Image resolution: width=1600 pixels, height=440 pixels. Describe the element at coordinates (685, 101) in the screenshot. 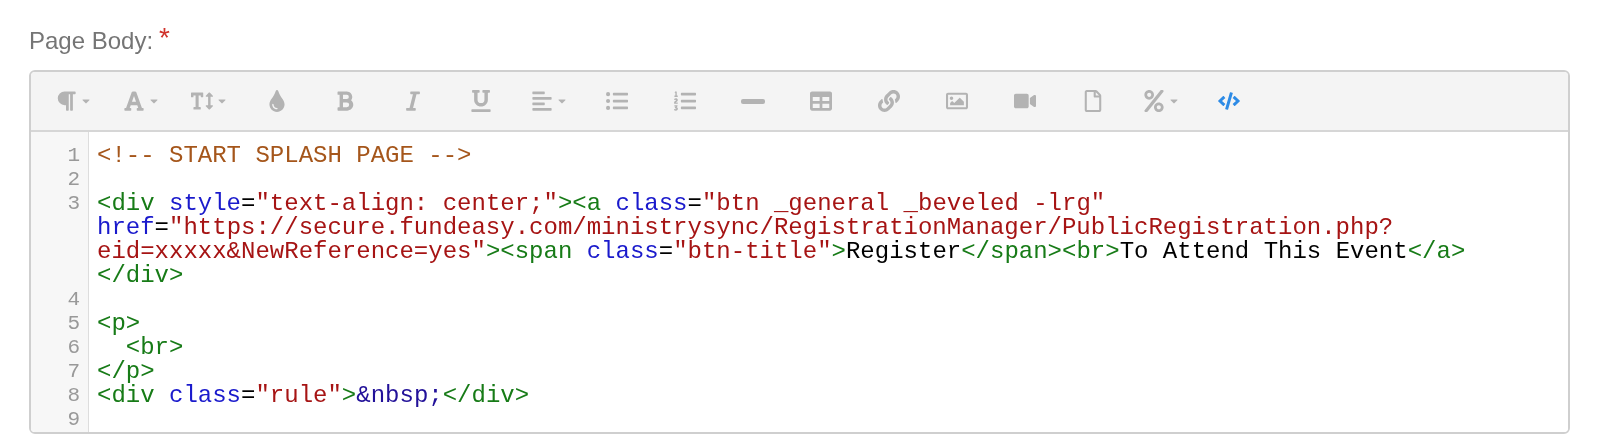

I see `numbered-list-icon` at that location.